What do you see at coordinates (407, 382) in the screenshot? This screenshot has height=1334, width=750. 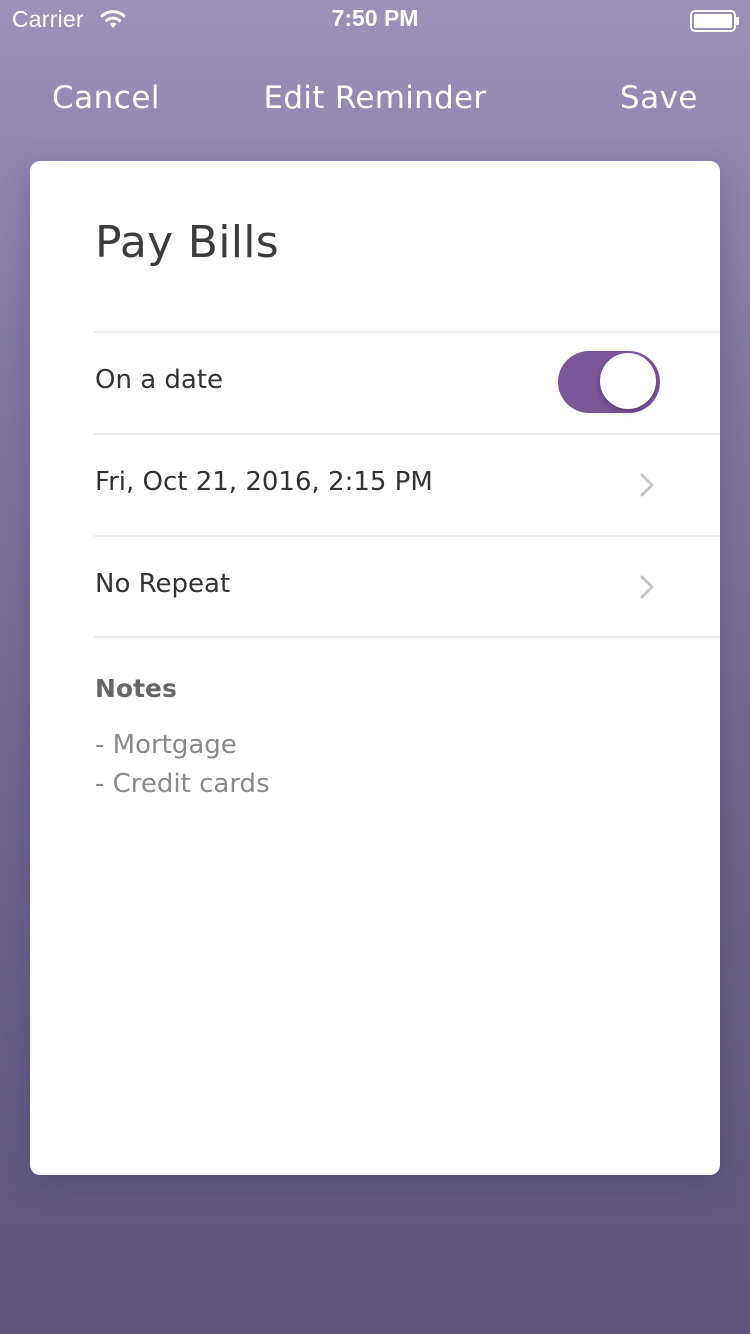 I see `on-a-date-row: On a date` at bounding box center [407, 382].